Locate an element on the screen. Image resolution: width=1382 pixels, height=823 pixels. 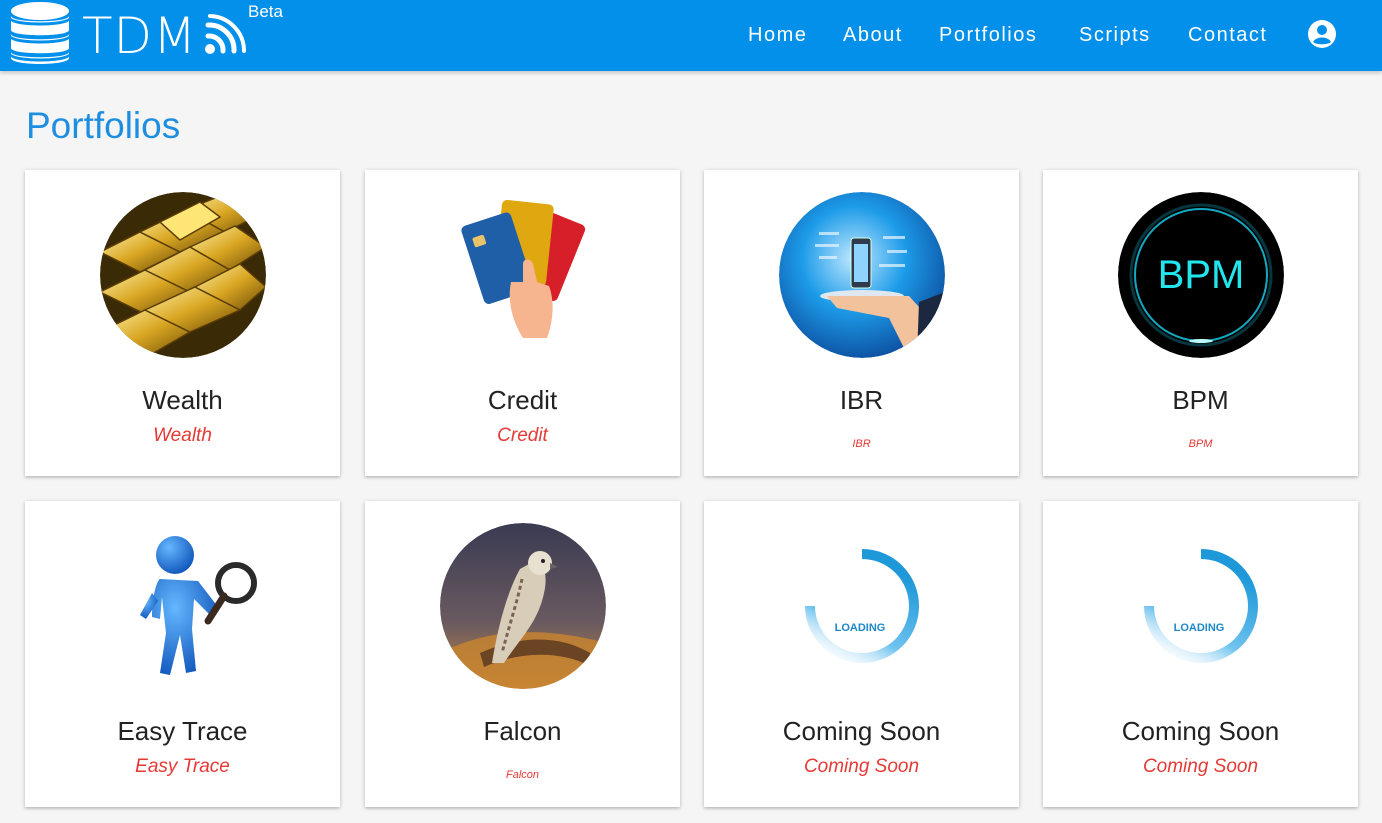
portfolio-card-bpm: BPM BPM BPM is located at coordinates (1200, 323).